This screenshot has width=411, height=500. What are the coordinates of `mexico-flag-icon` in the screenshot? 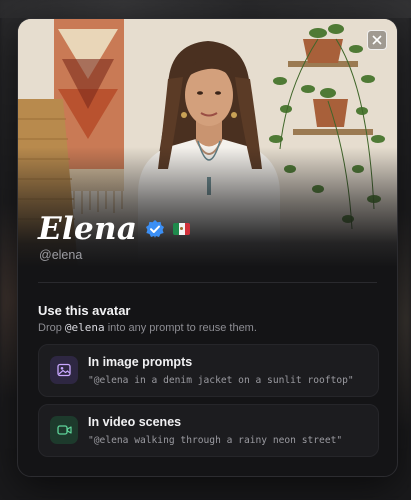 It's located at (182, 229).